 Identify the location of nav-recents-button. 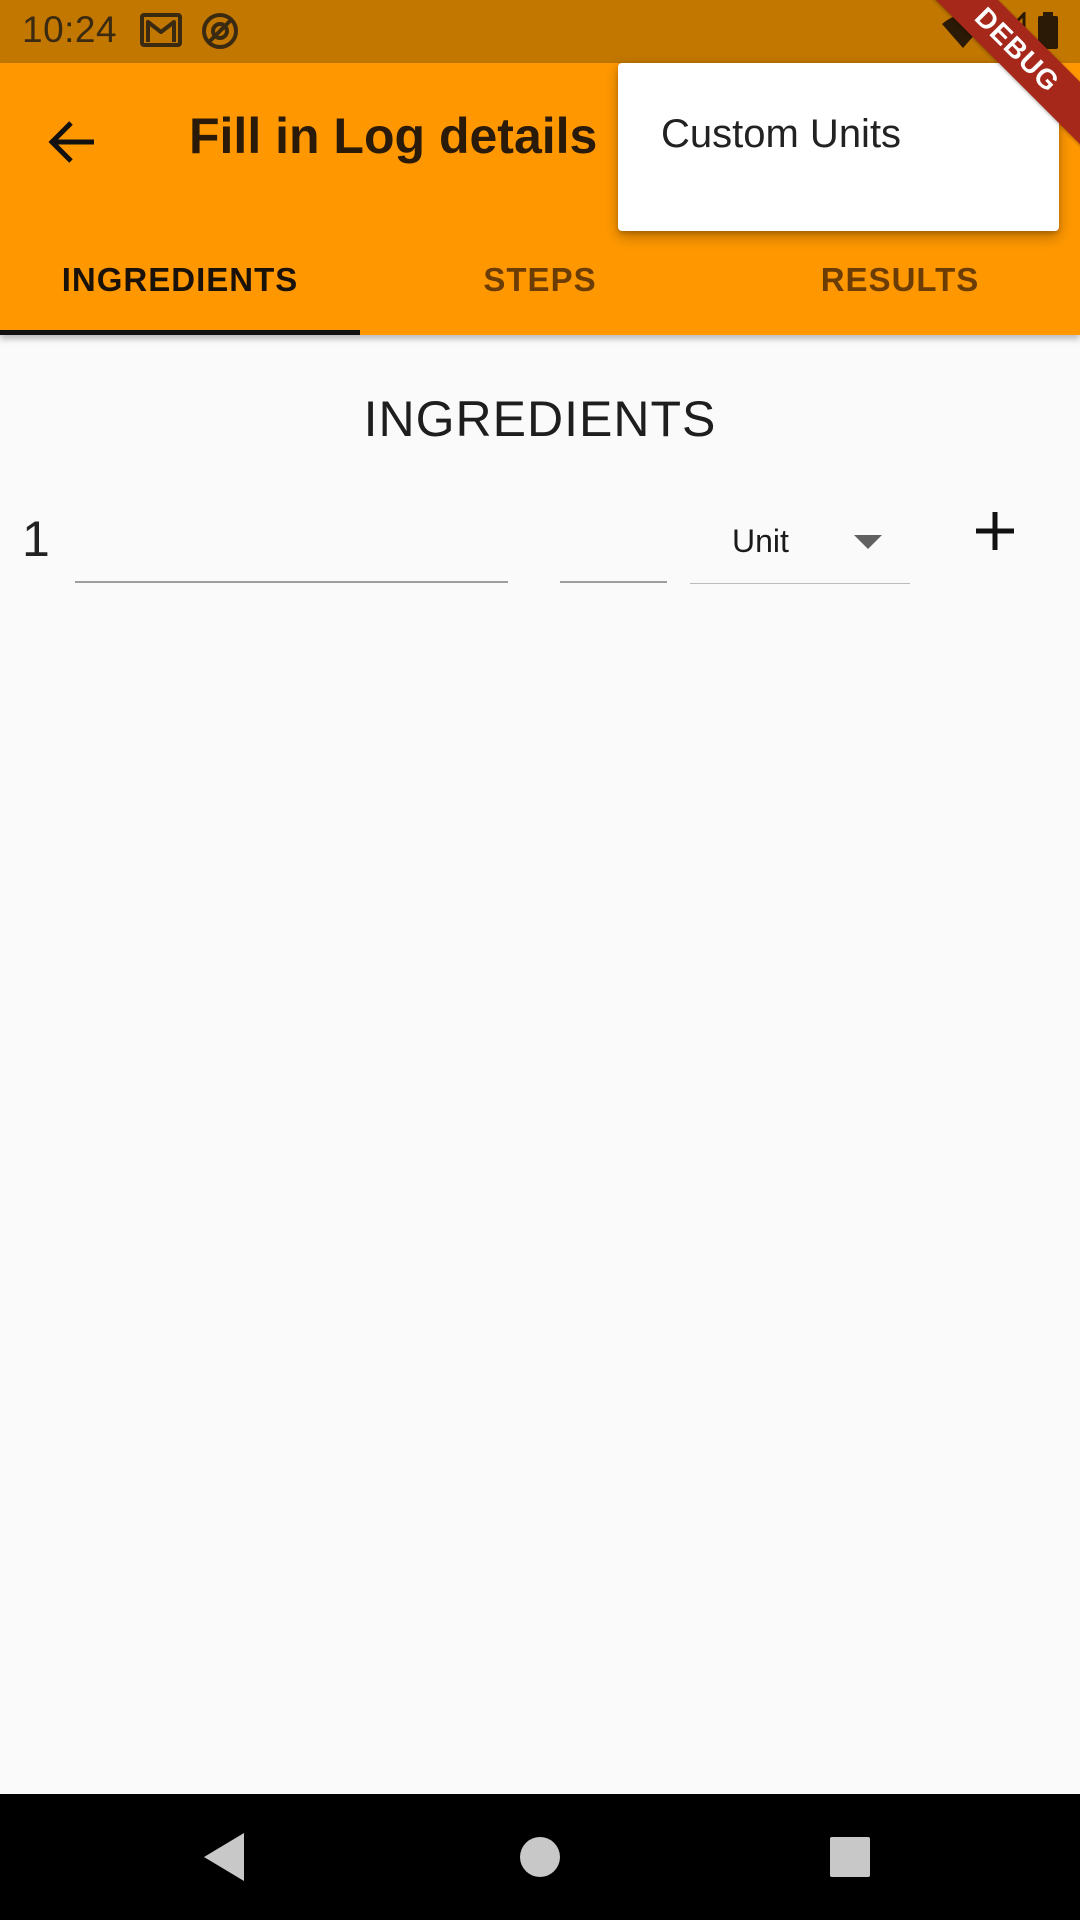
(850, 1857).